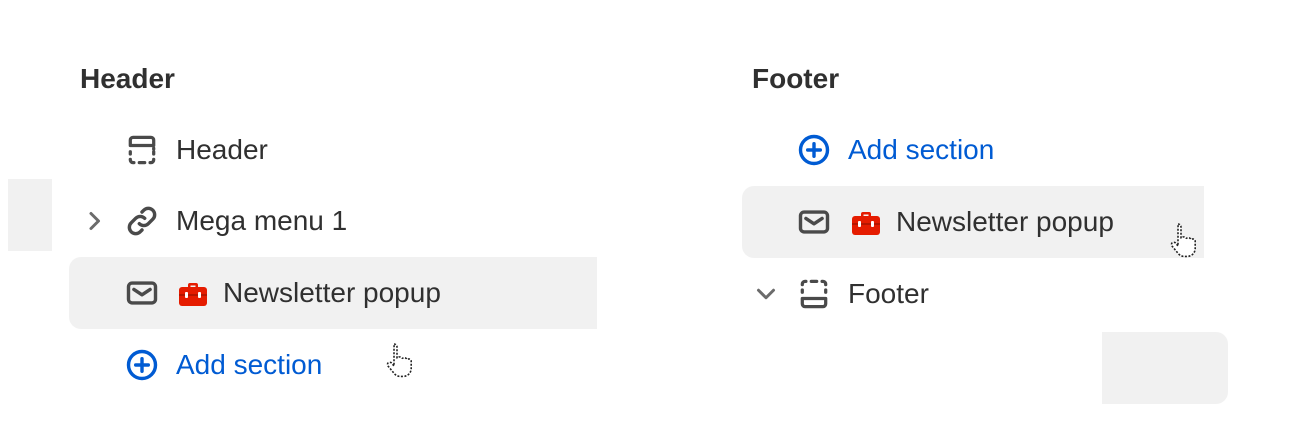  Describe the element at coordinates (973, 294) in the screenshot. I see `section-item-footer: Footer` at that location.